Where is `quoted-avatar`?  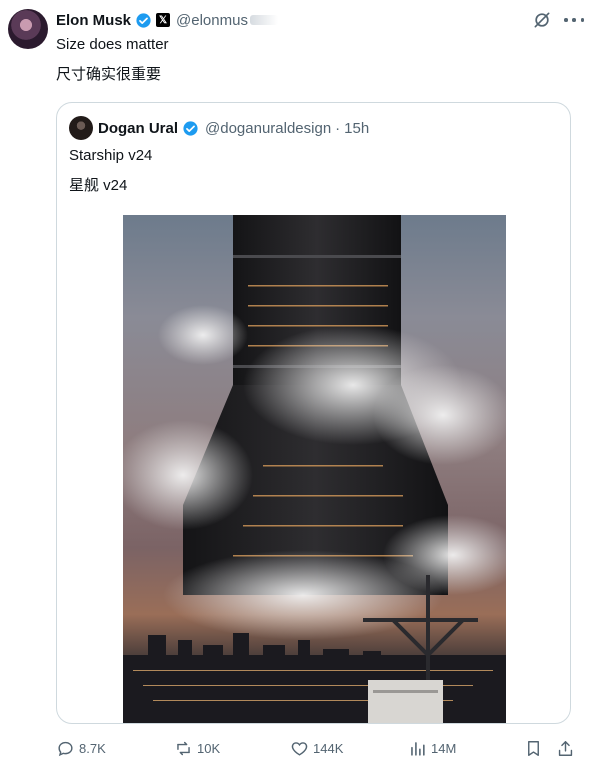
quoted-avatar is located at coordinates (81, 128).